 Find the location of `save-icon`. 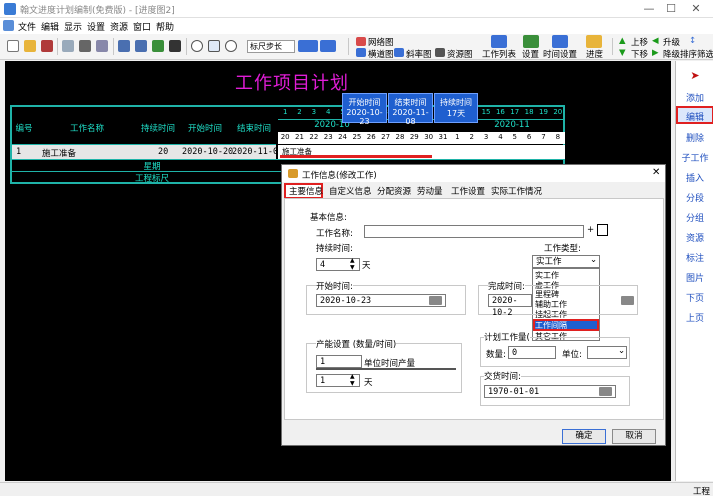

save-icon is located at coordinates (47, 46).